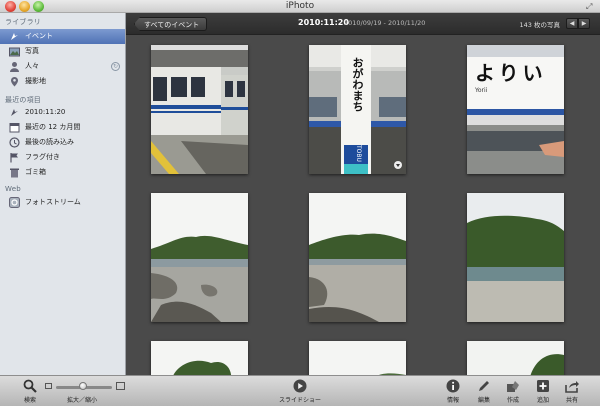 The height and width of the screenshot is (406, 600). Describe the element at coordinates (53, 202) in the screenshot. I see `sidebar-item-label: フォトストリーム` at that location.